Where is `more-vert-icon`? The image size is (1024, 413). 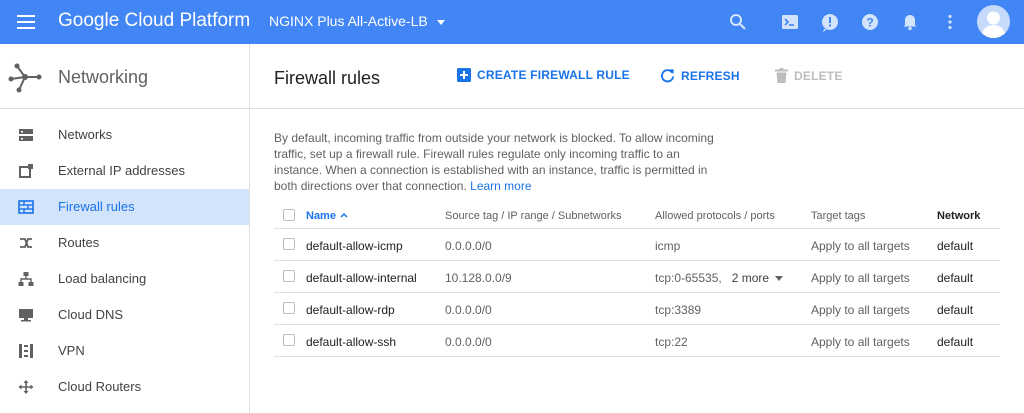 more-vert-icon is located at coordinates (950, 22).